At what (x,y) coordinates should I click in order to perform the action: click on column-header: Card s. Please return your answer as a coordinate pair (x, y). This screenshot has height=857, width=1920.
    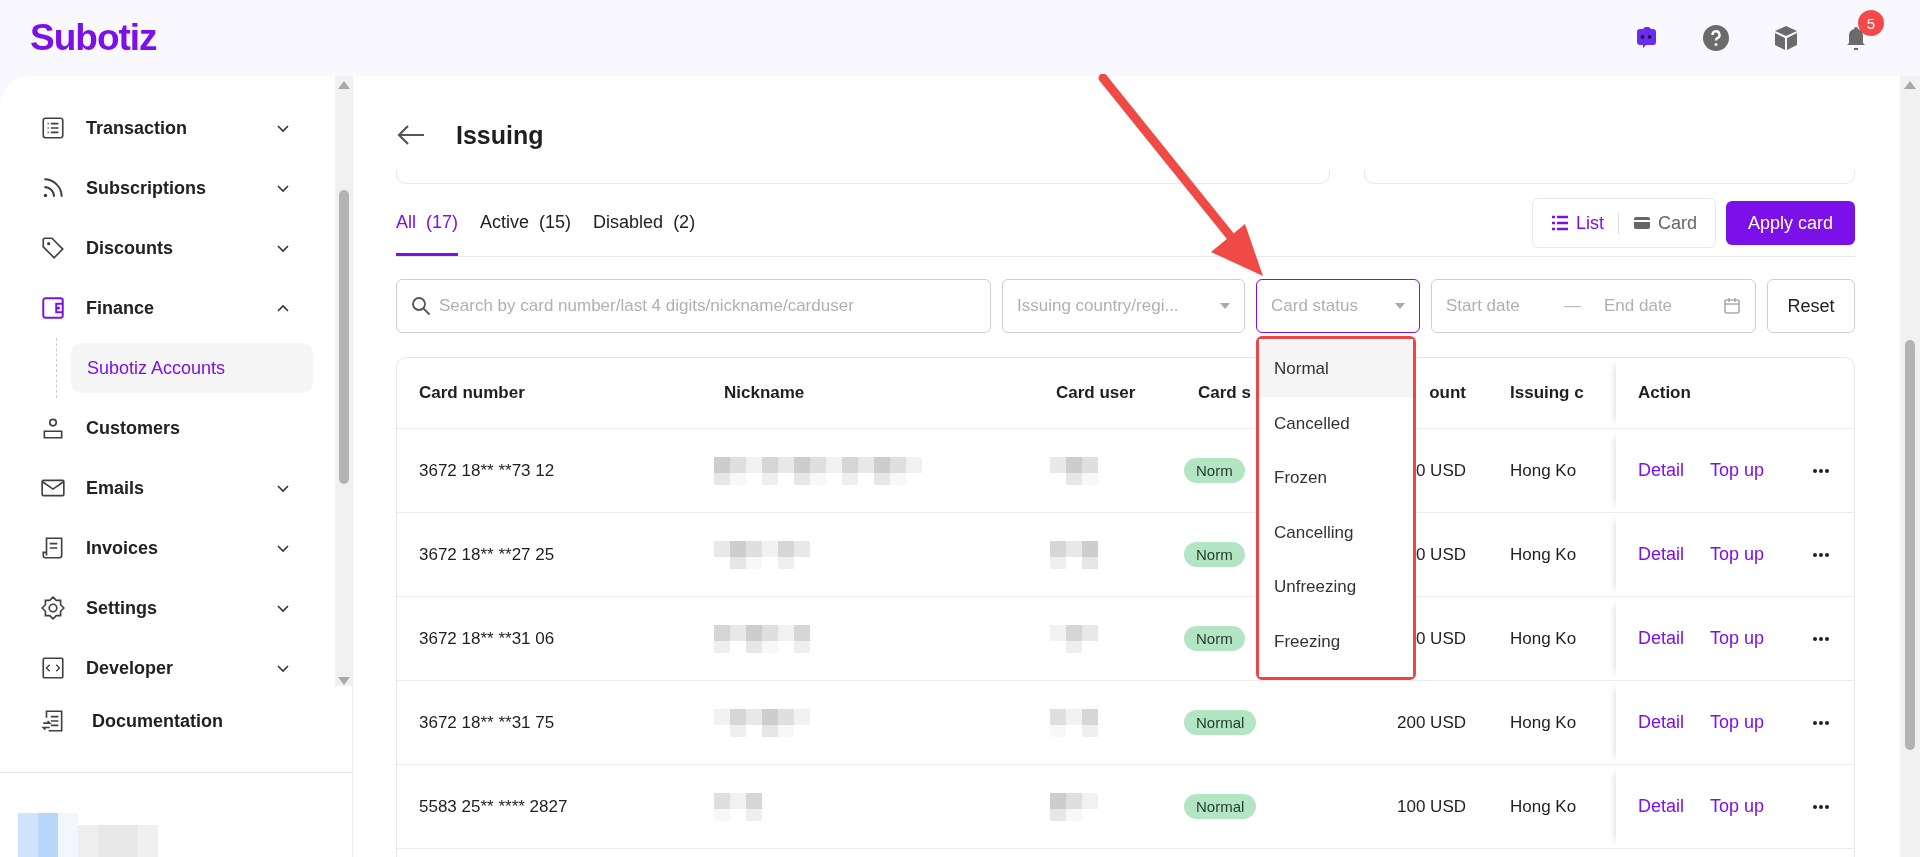
    Looking at the image, I should click on (1224, 393).